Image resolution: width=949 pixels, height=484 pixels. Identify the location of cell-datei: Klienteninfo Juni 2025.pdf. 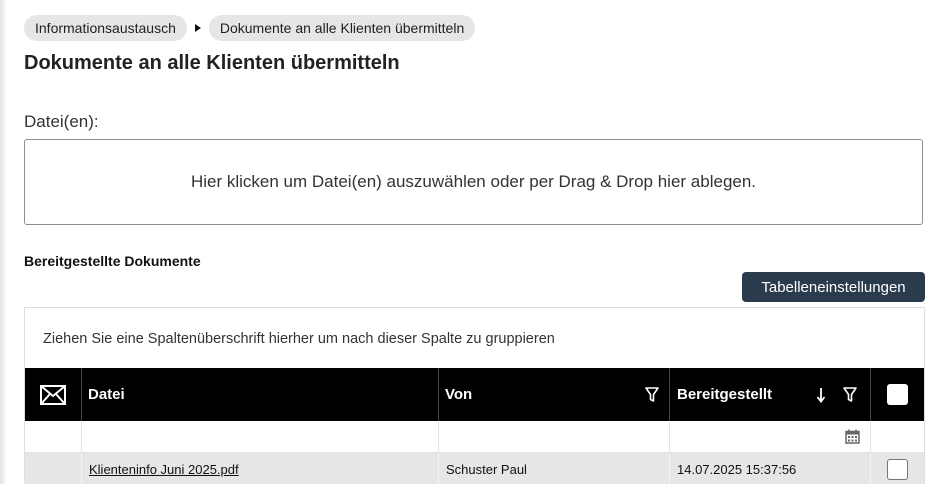
(164, 468).